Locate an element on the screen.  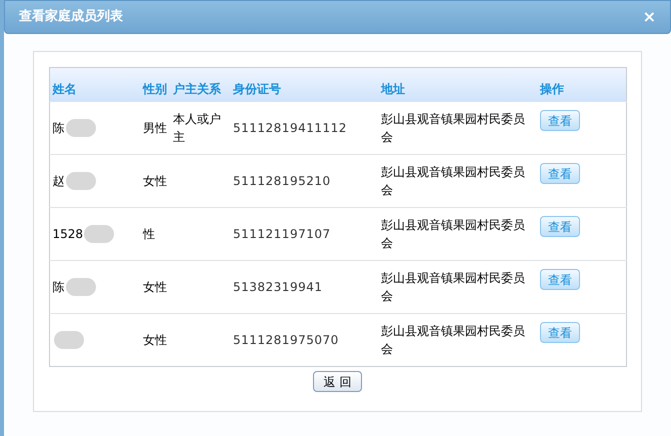
column-header: 姓名 is located at coordinates (94, 85).